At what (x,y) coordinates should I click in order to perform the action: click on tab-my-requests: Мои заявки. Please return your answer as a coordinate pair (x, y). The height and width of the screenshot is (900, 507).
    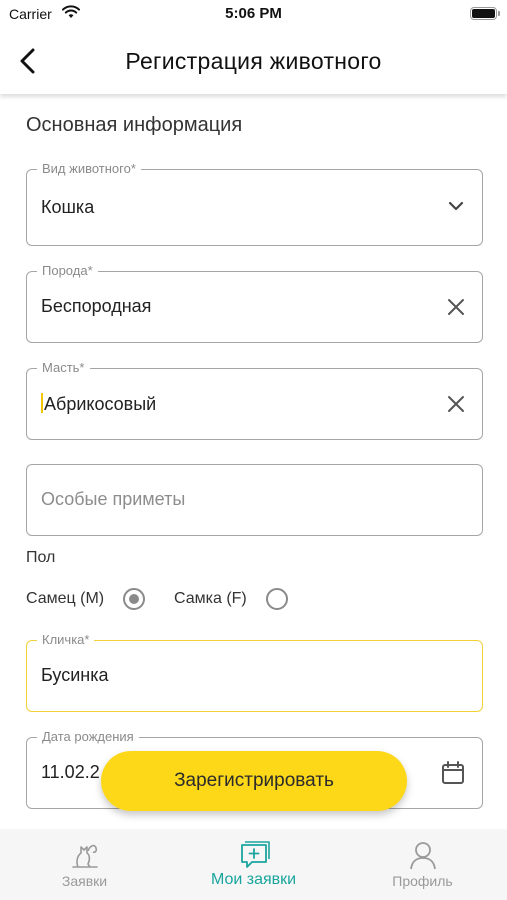
    Looking at the image, I should click on (253, 864).